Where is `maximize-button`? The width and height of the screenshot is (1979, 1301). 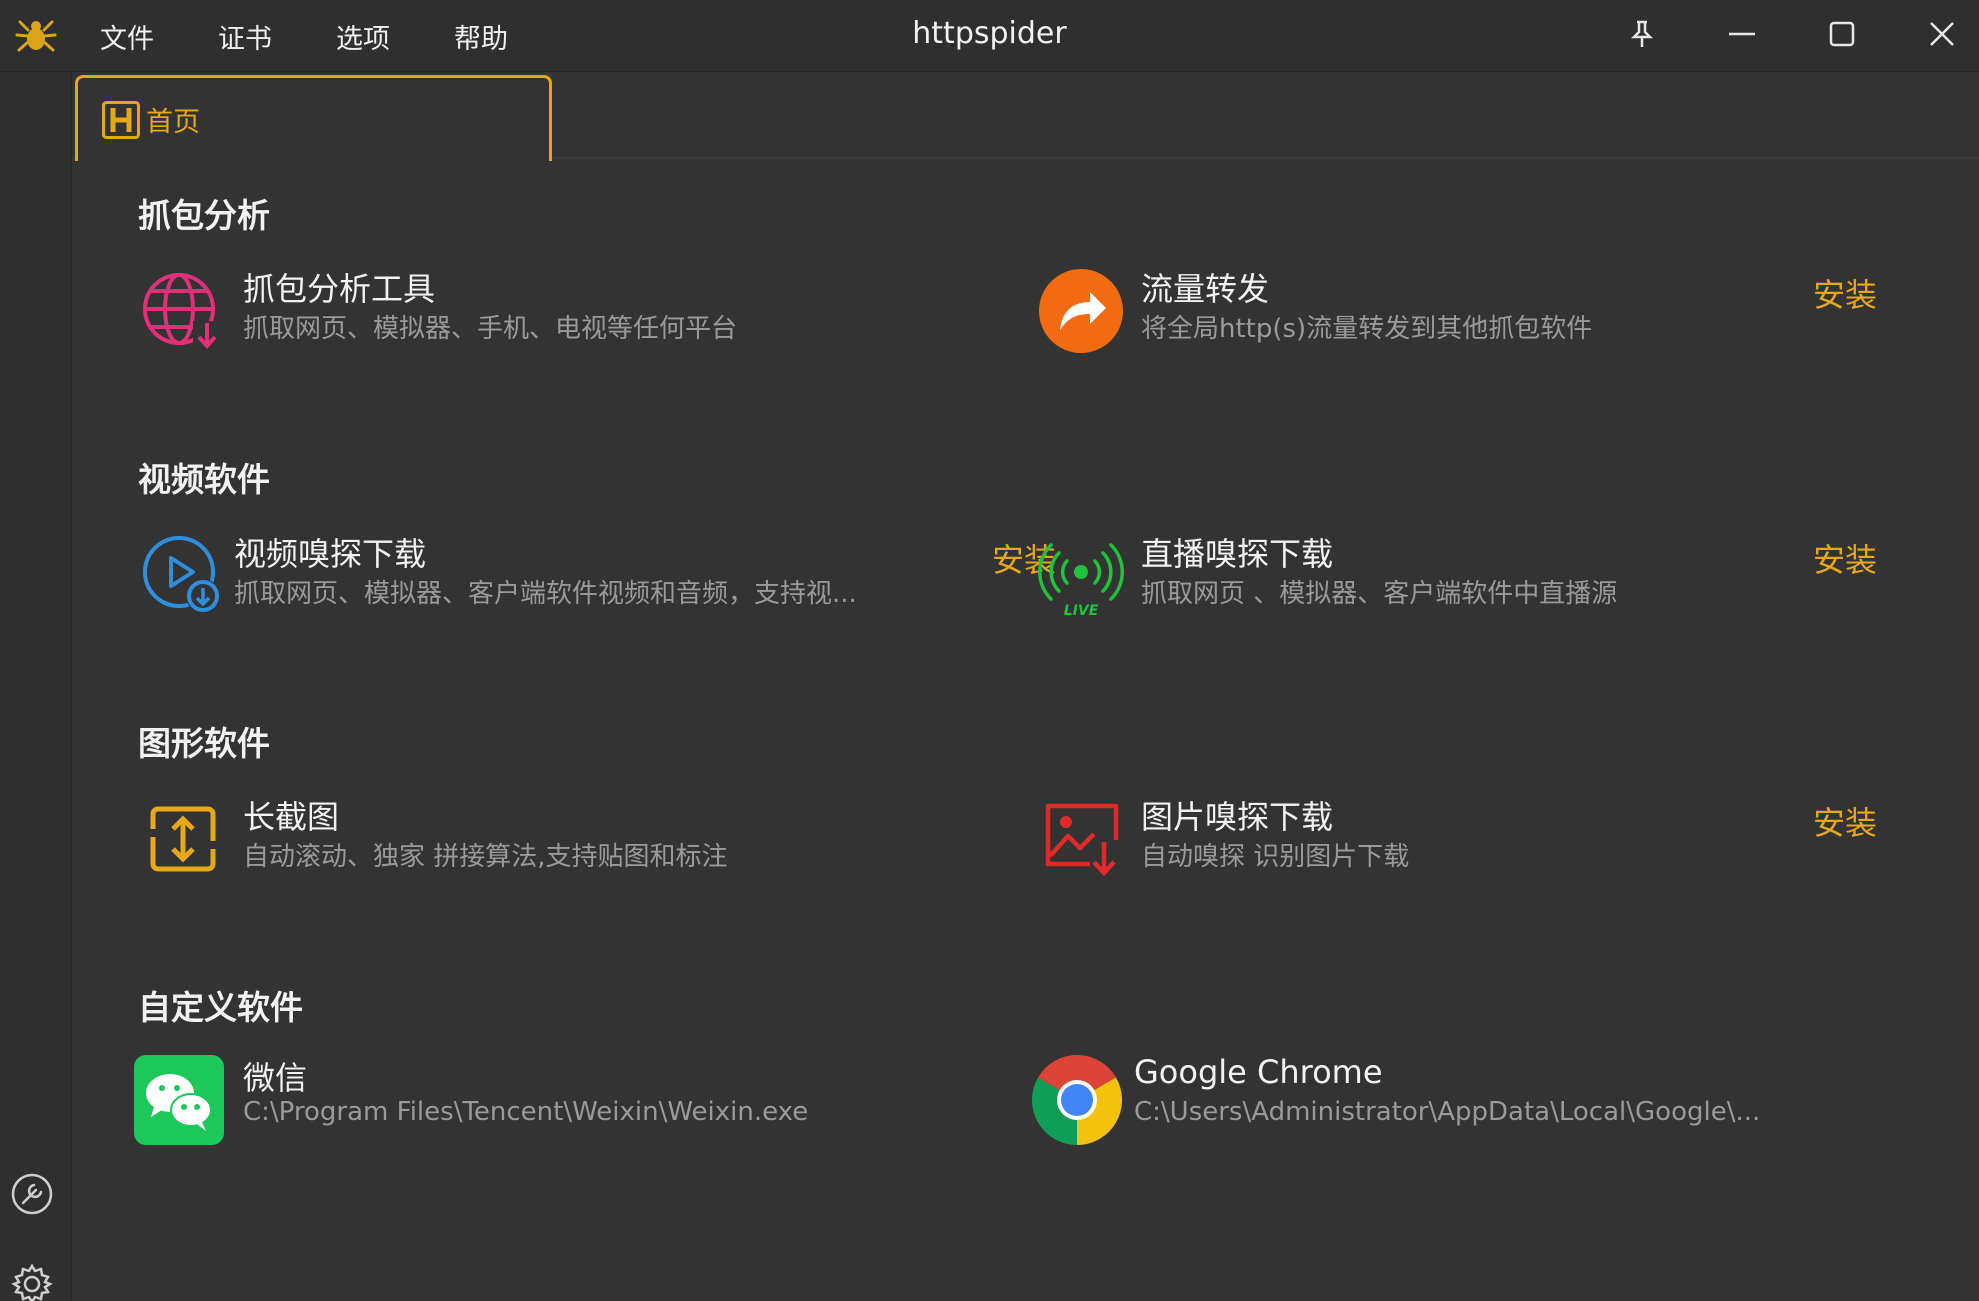
maximize-button is located at coordinates (1842, 36).